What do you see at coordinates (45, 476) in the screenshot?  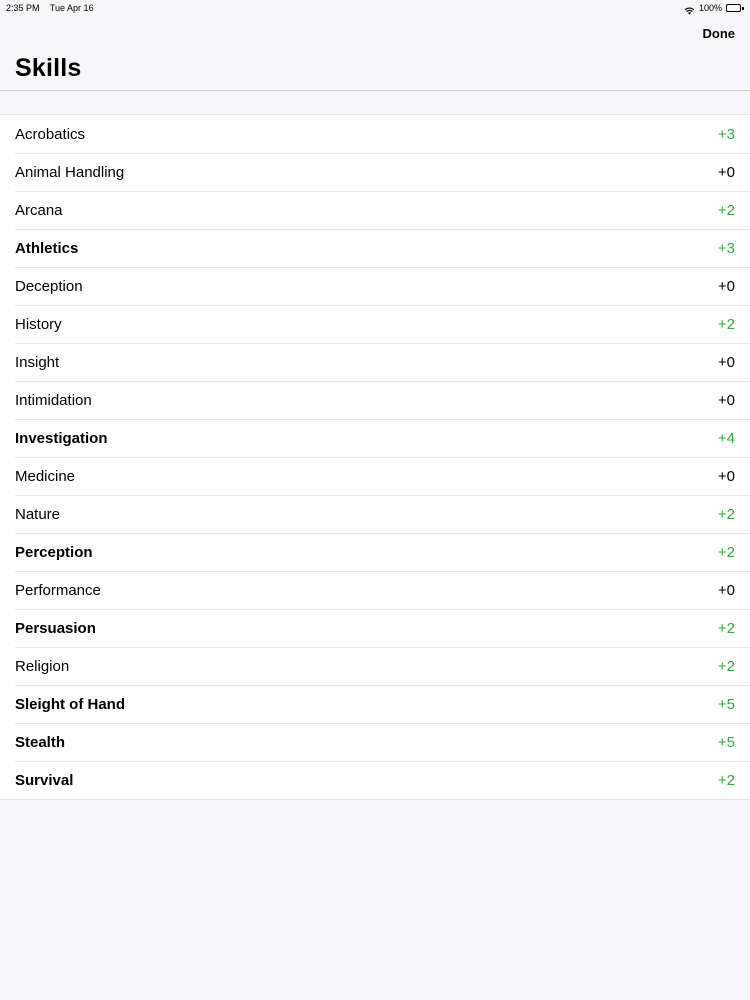 I see `skill-name: Medicine` at bounding box center [45, 476].